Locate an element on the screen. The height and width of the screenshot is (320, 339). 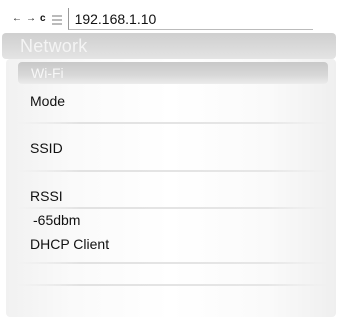
url-text: 192.168.1.10 is located at coordinates (115, 18).